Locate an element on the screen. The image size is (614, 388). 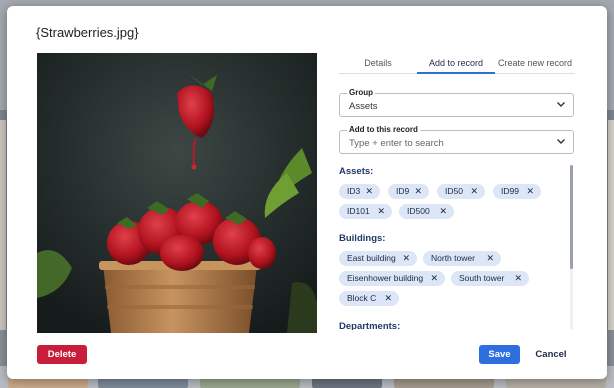
list-scrollbar is located at coordinates (571, 247).